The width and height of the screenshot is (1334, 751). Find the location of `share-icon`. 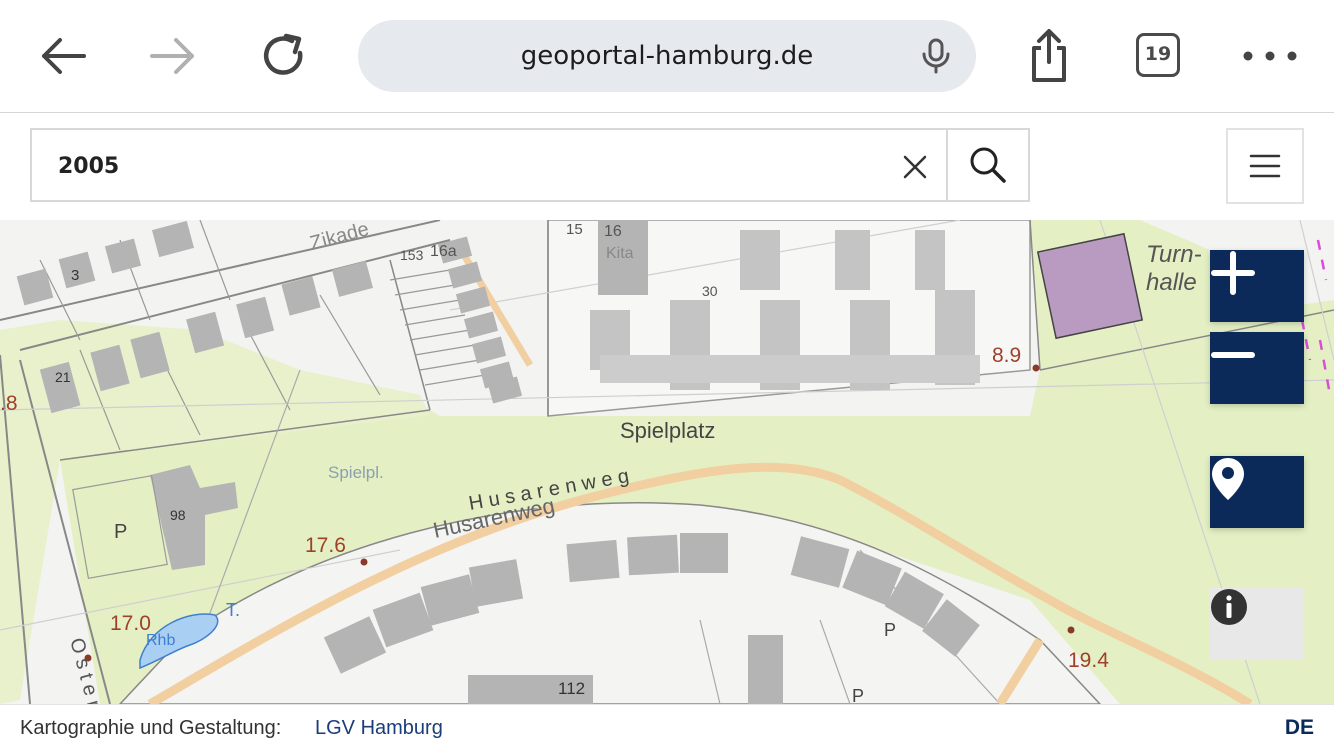

share-icon is located at coordinates (1049, 55).